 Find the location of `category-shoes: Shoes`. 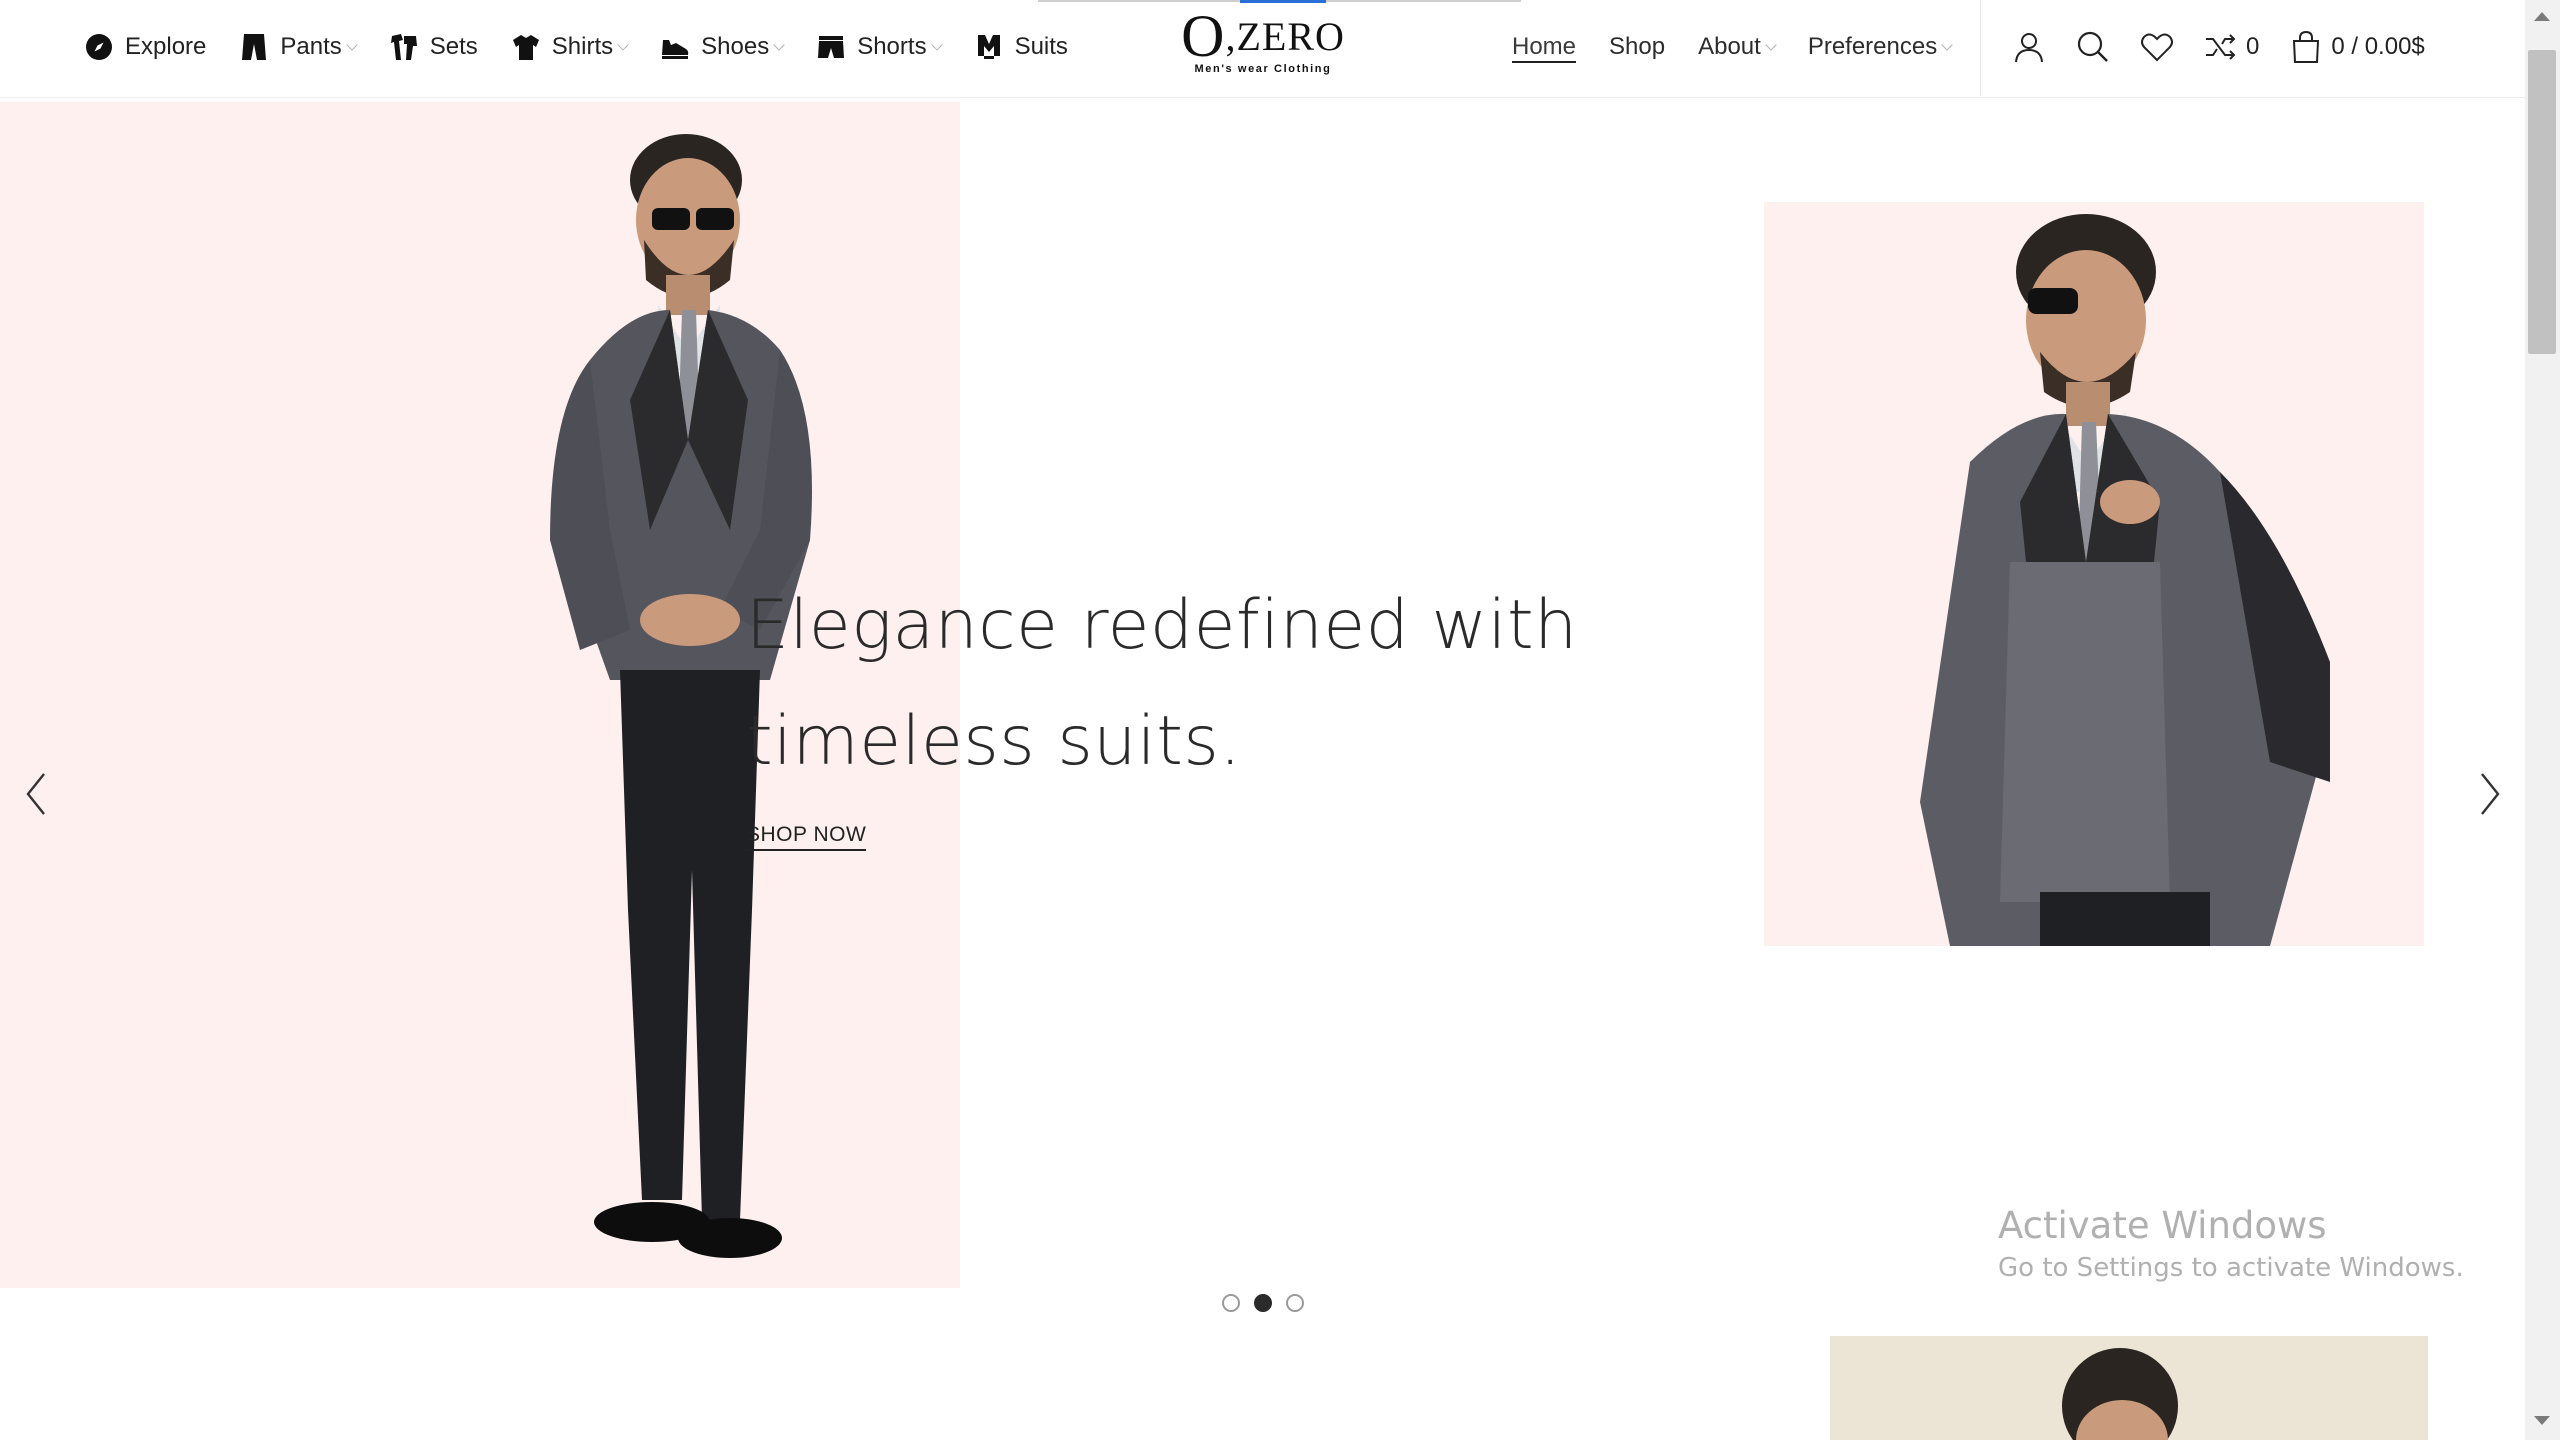

category-shoes: Shoes is located at coordinates (722, 47).